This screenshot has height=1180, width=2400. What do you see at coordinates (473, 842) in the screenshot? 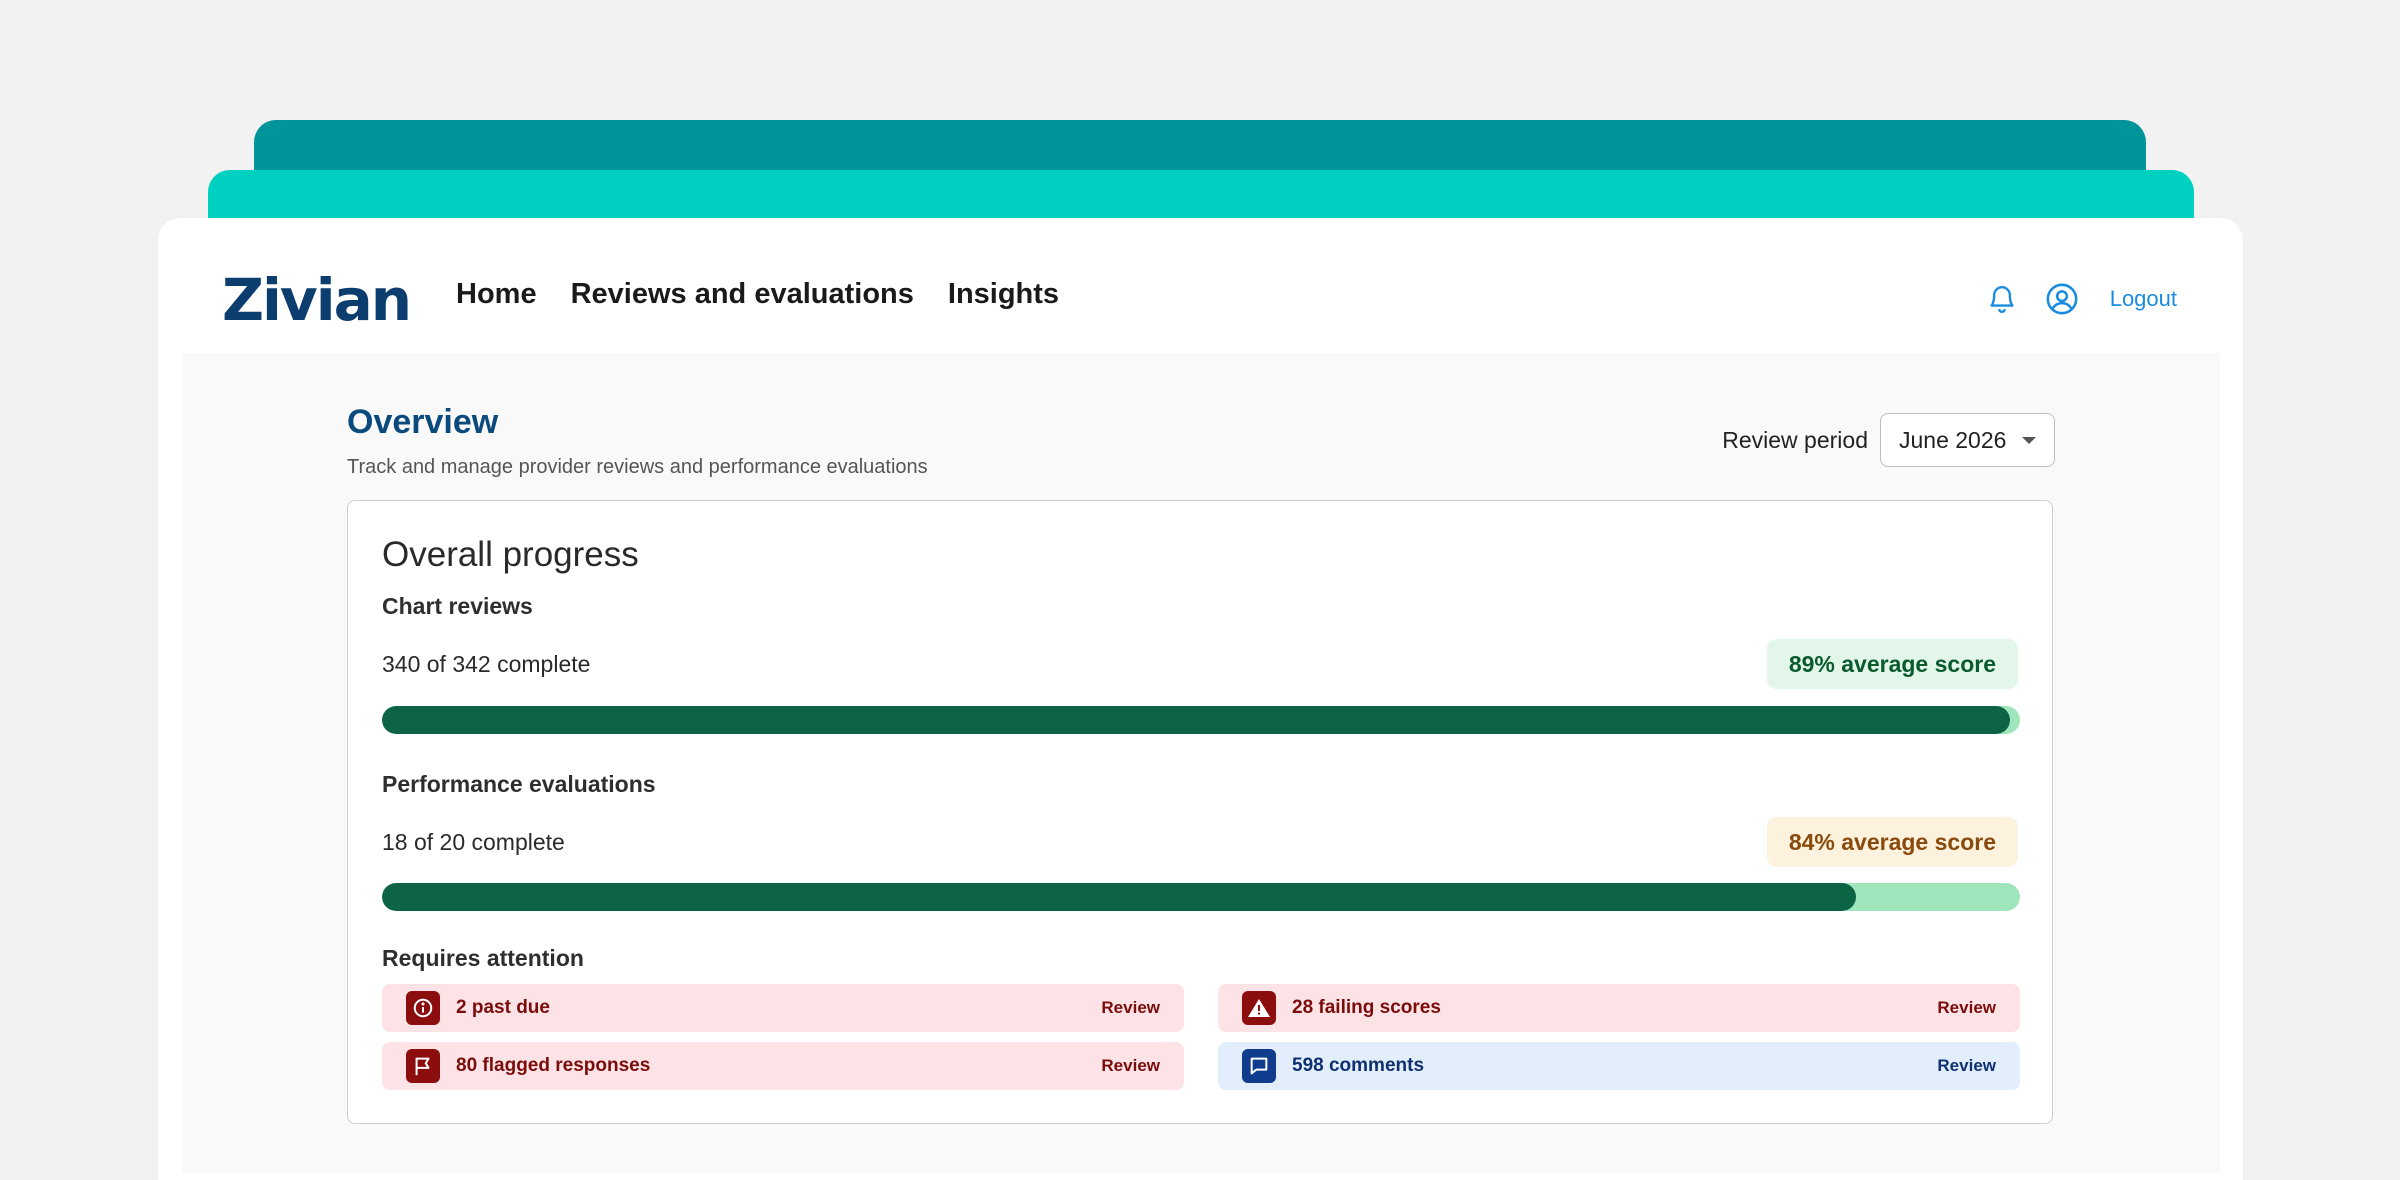
I see `performance-evaluations-count: 18 of 20 complete` at bounding box center [473, 842].